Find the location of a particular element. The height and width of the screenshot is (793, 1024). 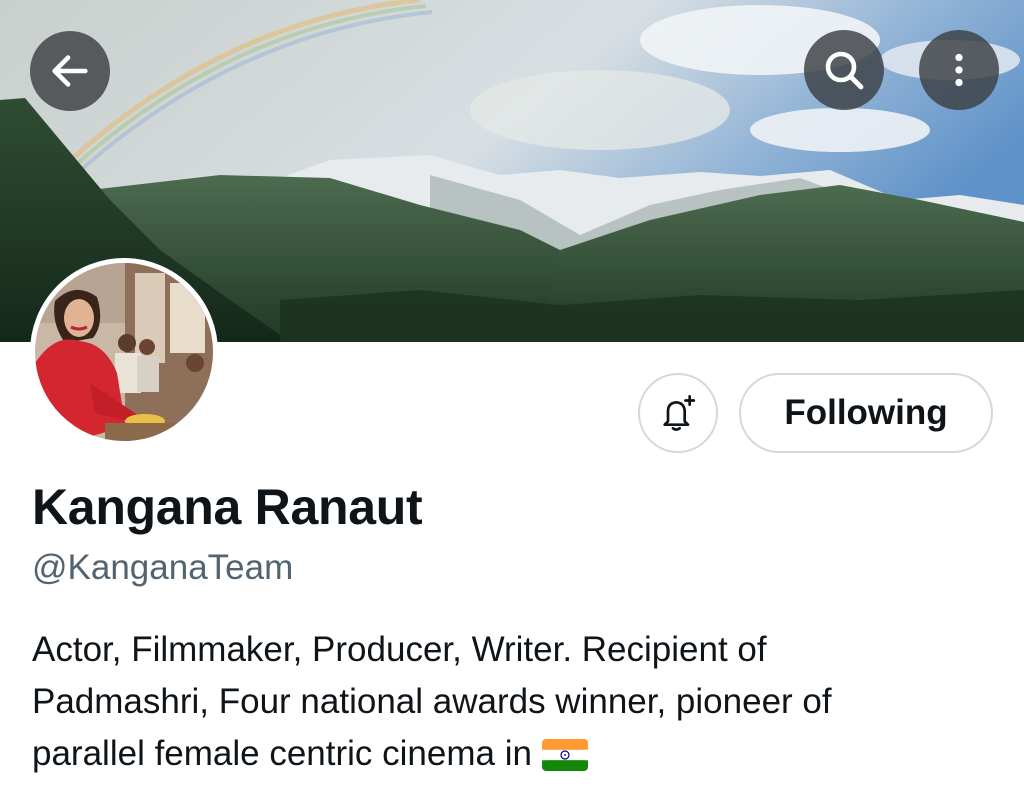

profile-avatar is located at coordinates (124, 352).